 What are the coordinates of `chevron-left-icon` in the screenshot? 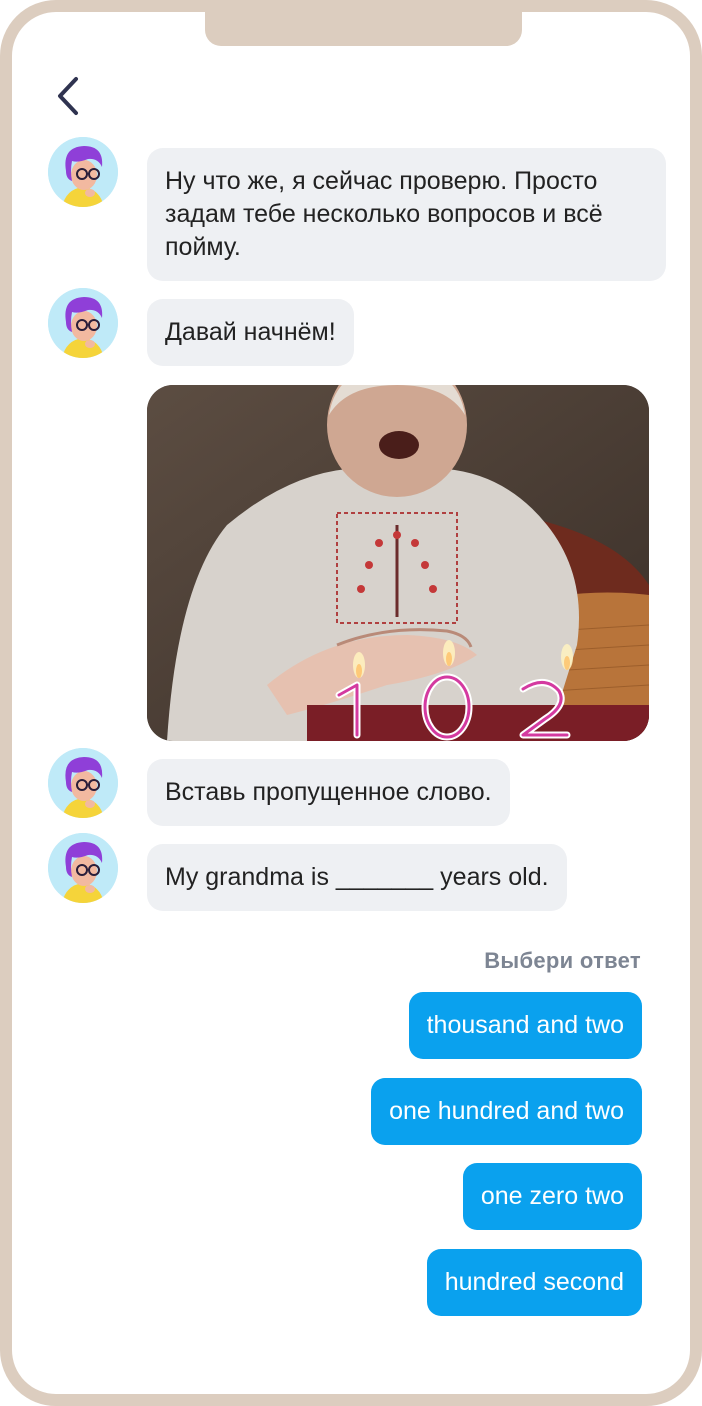 It's located at (68, 96).